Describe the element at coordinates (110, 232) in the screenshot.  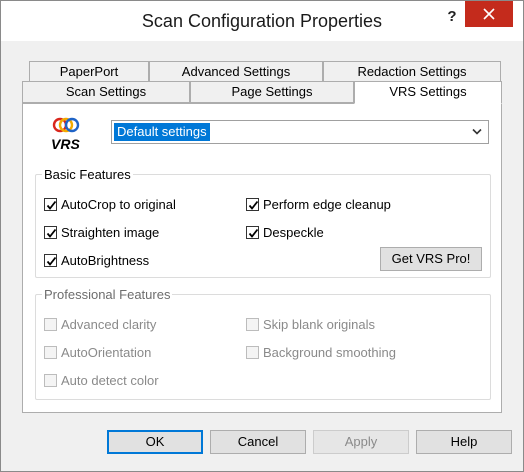
I see `straighten-label: Straighten image` at that location.